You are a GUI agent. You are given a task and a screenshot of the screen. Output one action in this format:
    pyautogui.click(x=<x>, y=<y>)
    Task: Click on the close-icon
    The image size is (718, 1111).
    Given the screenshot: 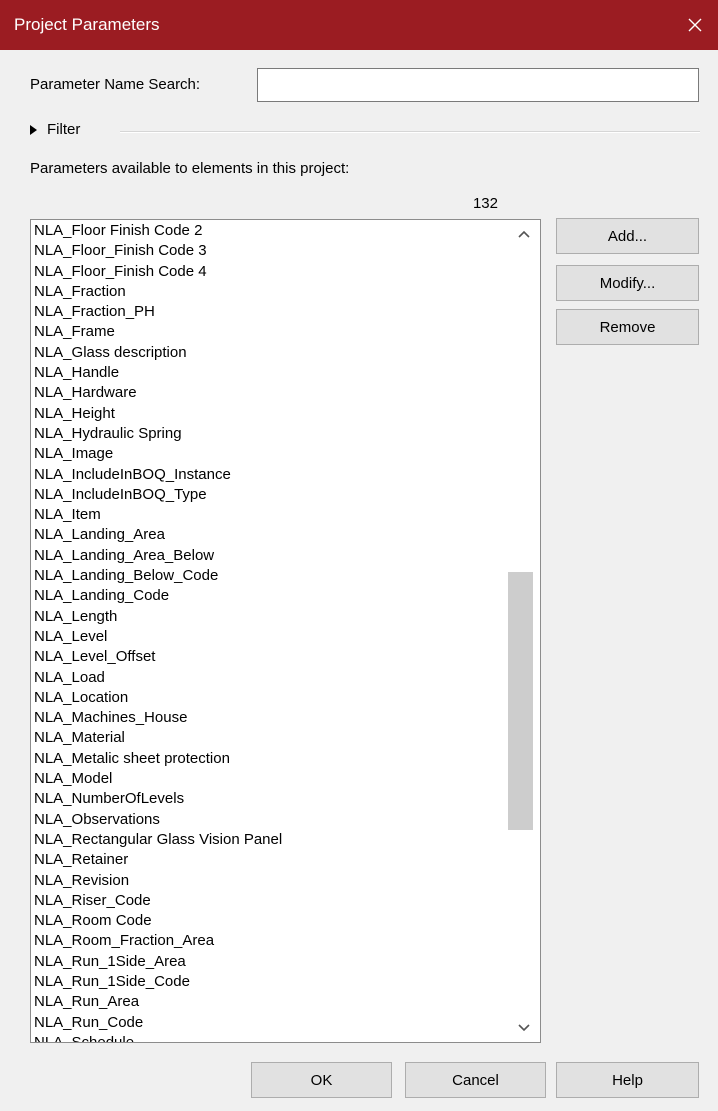 What is the action you would take?
    pyautogui.click(x=695, y=25)
    